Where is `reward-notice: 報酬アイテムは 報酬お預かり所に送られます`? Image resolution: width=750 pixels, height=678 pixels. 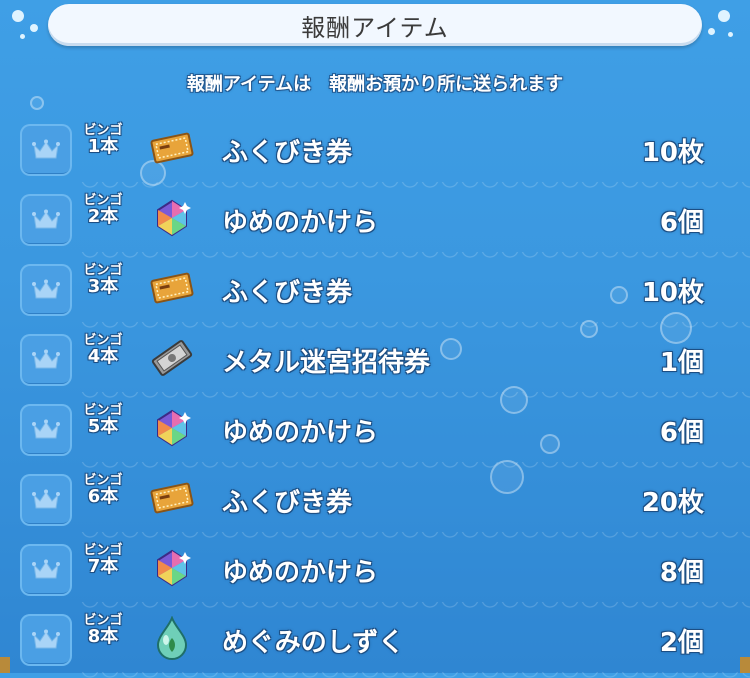
reward-notice: 報酬アイテムは 報酬お預かり所に送られます is located at coordinates (375, 84).